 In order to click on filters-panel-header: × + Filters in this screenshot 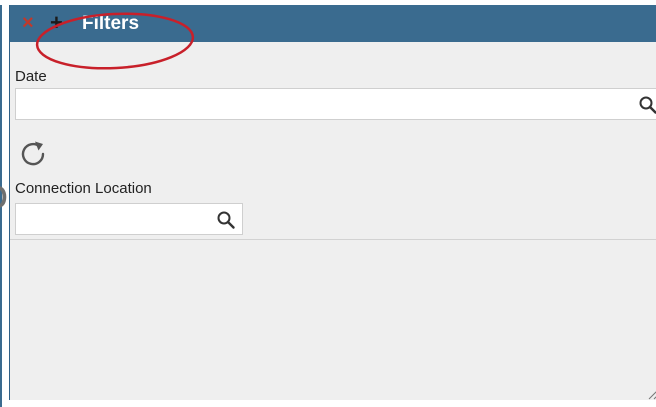, I will do `click(333, 23)`.